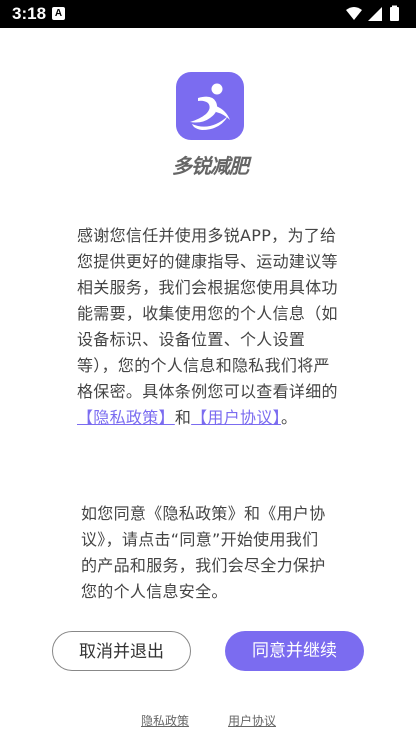 The width and height of the screenshot is (416, 741). I want to click on footer-privacy-link: 隐私政策, so click(165, 720).